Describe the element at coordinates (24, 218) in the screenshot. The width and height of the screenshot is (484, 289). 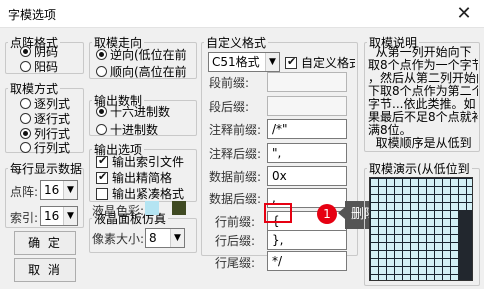
I see `index-per-line-label: 索引:` at that location.